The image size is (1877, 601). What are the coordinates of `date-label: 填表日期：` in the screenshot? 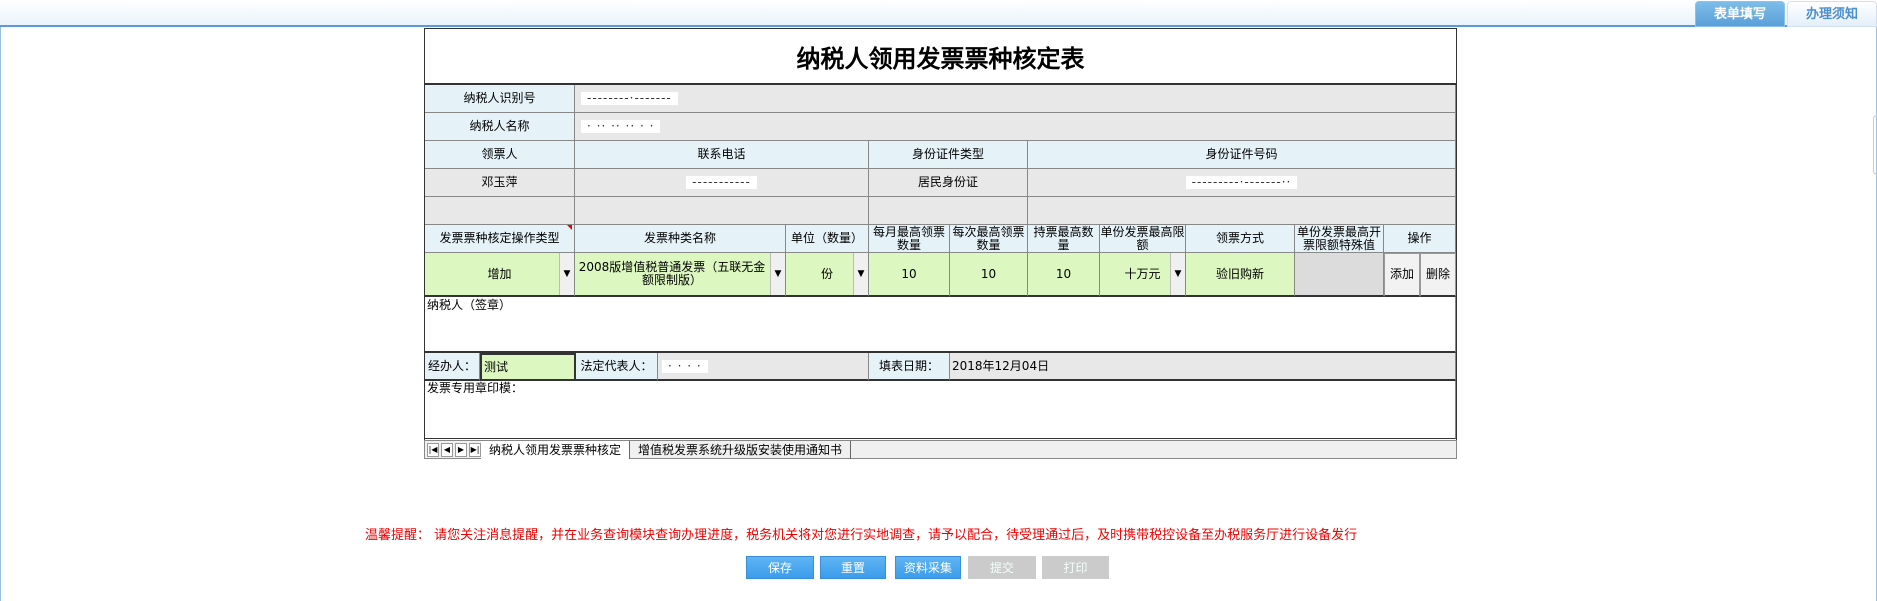 It's located at (909, 367).